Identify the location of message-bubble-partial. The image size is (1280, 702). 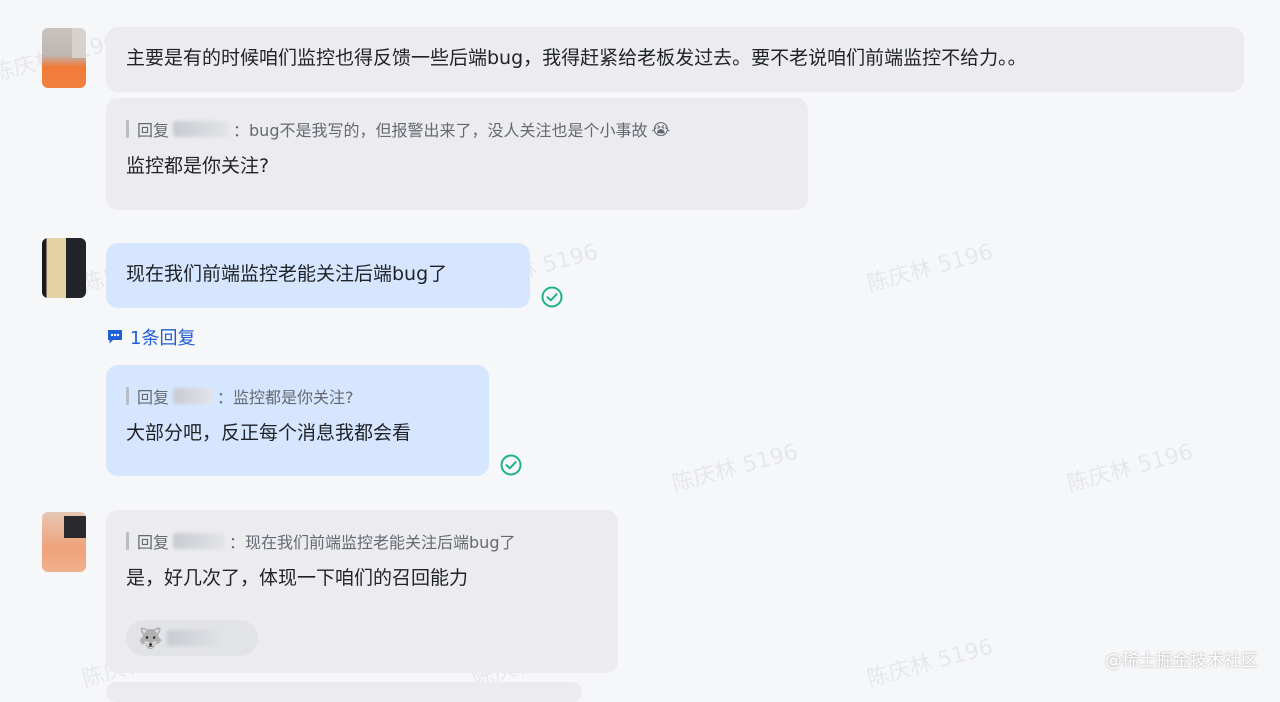
(344, 692).